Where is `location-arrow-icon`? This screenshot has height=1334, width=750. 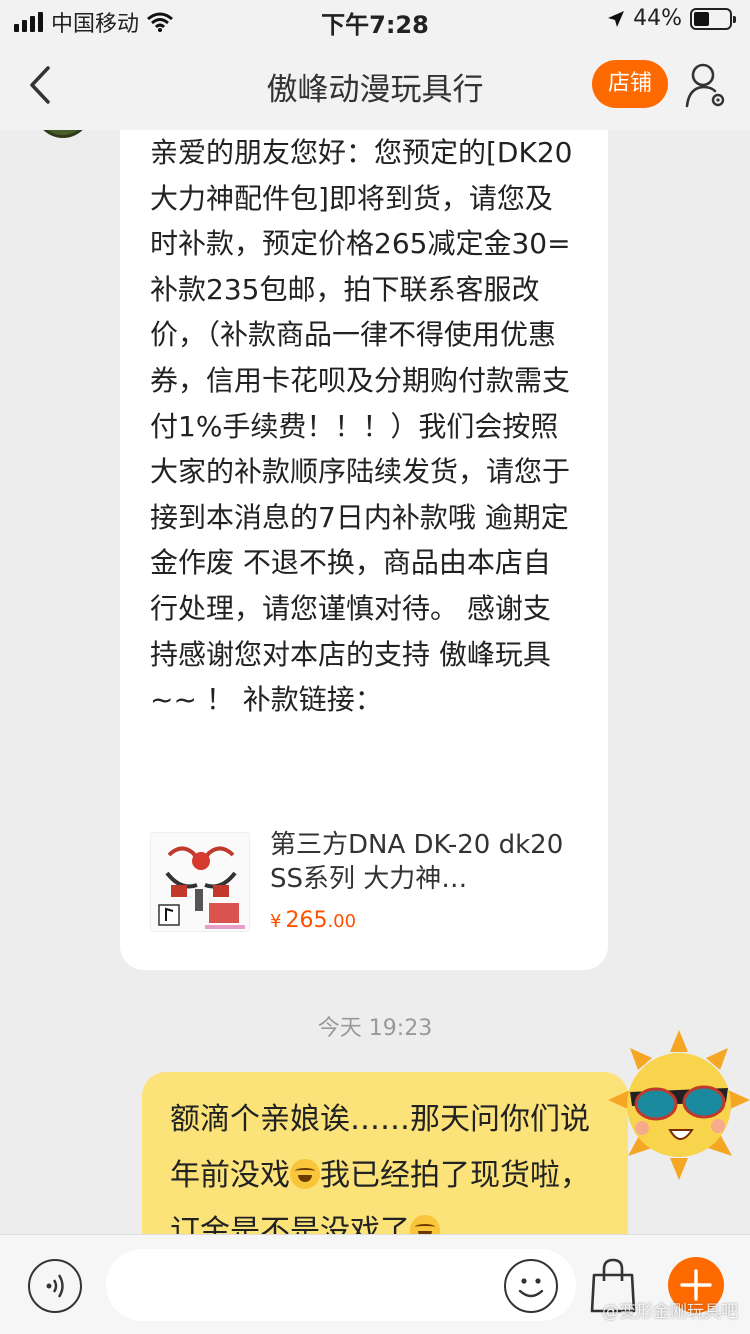
location-arrow-icon is located at coordinates (616, 18).